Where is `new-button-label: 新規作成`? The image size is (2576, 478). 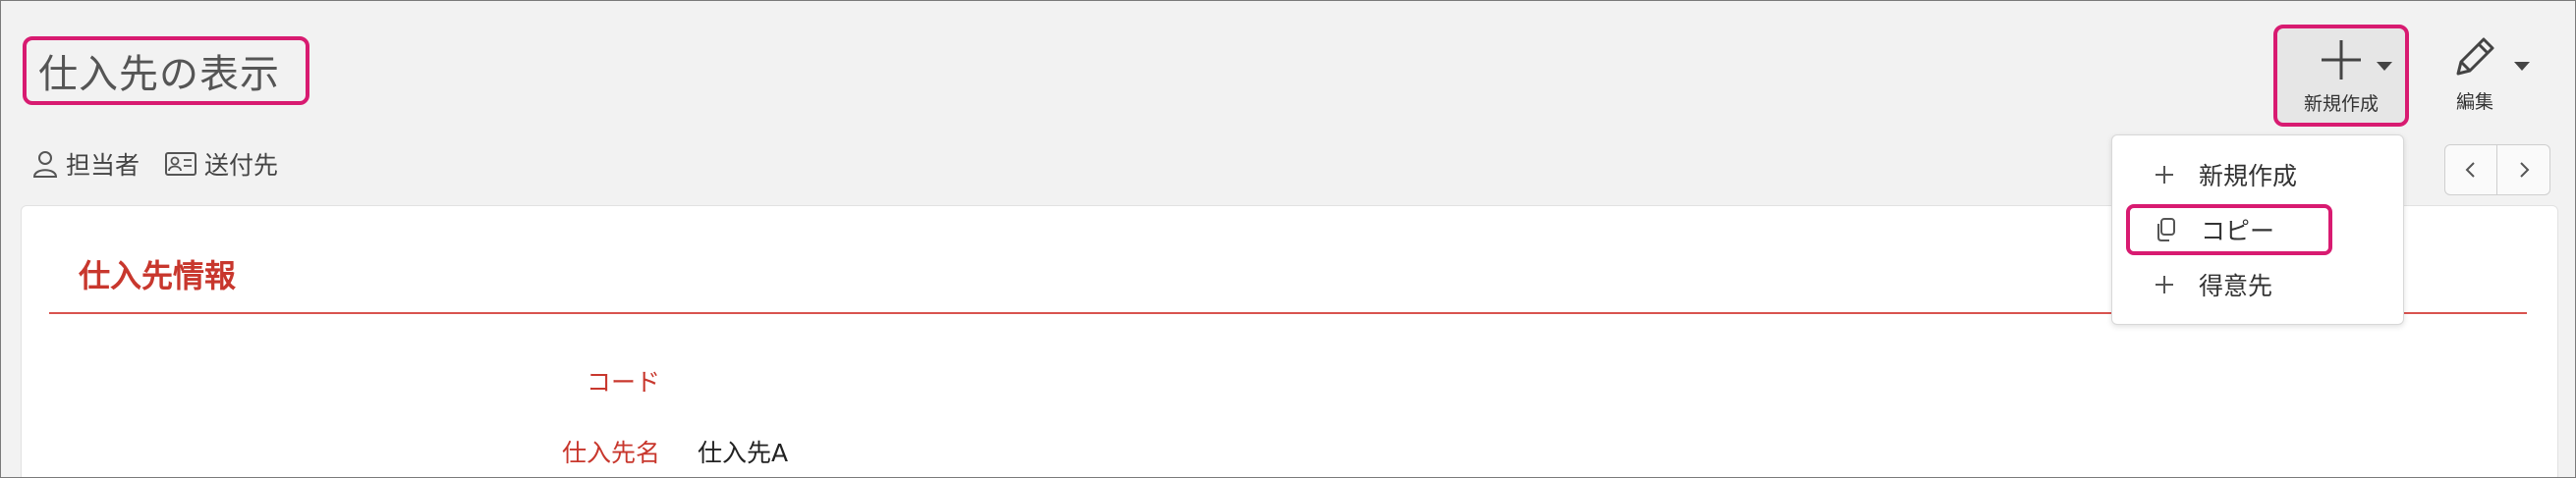 new-button-label: 新規作成 is located at coordinates (2341, 104).